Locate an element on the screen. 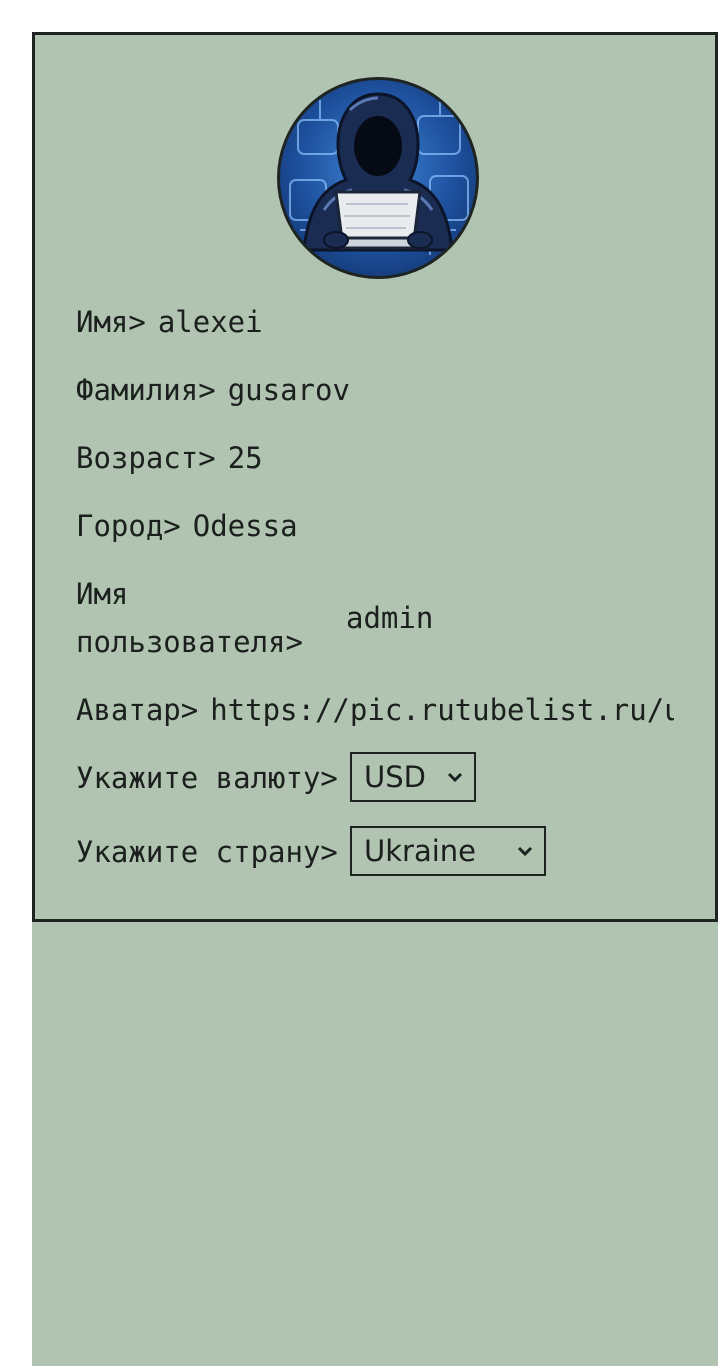 The image size is (718, 1366). city-label: Город> is located at coordinates (128, 526).